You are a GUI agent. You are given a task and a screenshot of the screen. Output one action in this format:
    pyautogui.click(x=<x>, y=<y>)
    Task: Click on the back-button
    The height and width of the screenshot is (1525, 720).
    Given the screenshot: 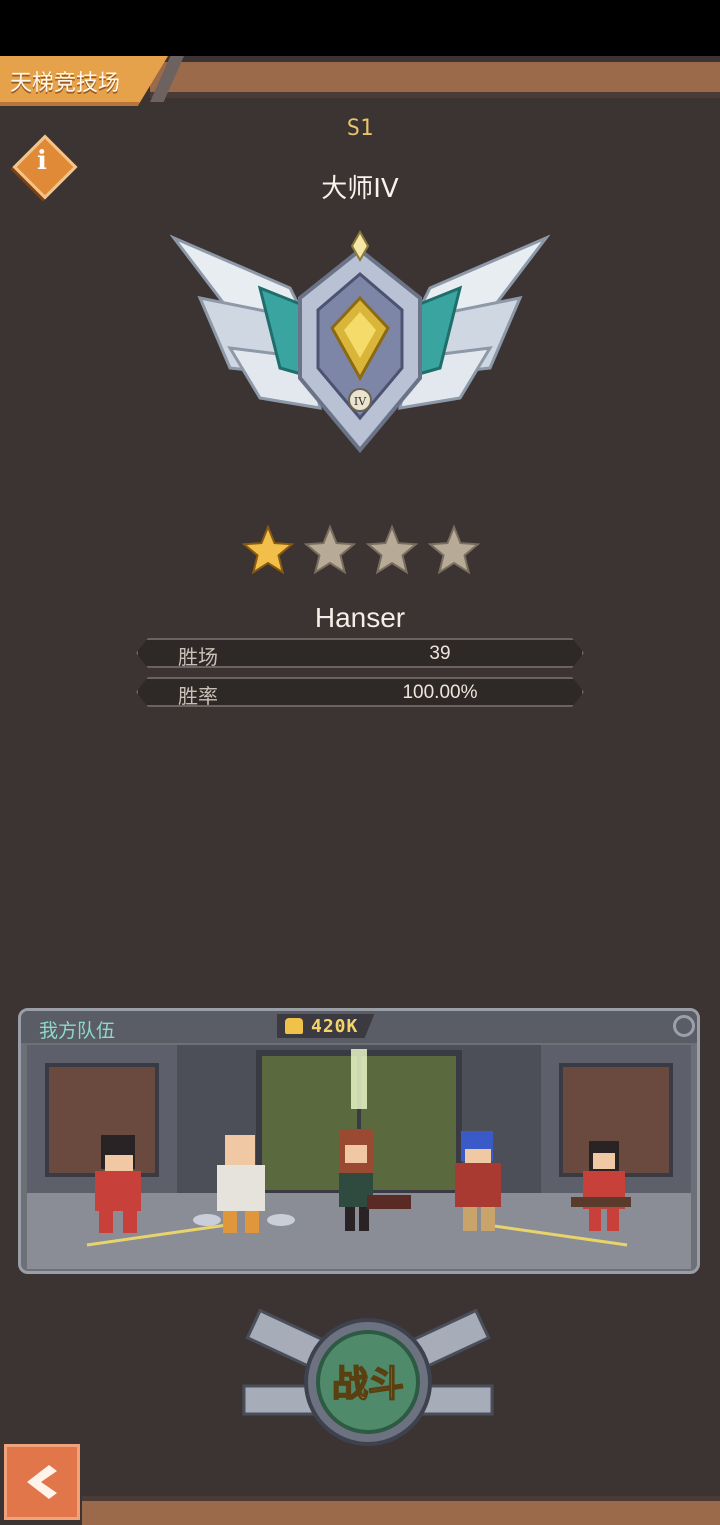 What is the action you would take?
    pyautogui.click(x=42, y=1482)
    